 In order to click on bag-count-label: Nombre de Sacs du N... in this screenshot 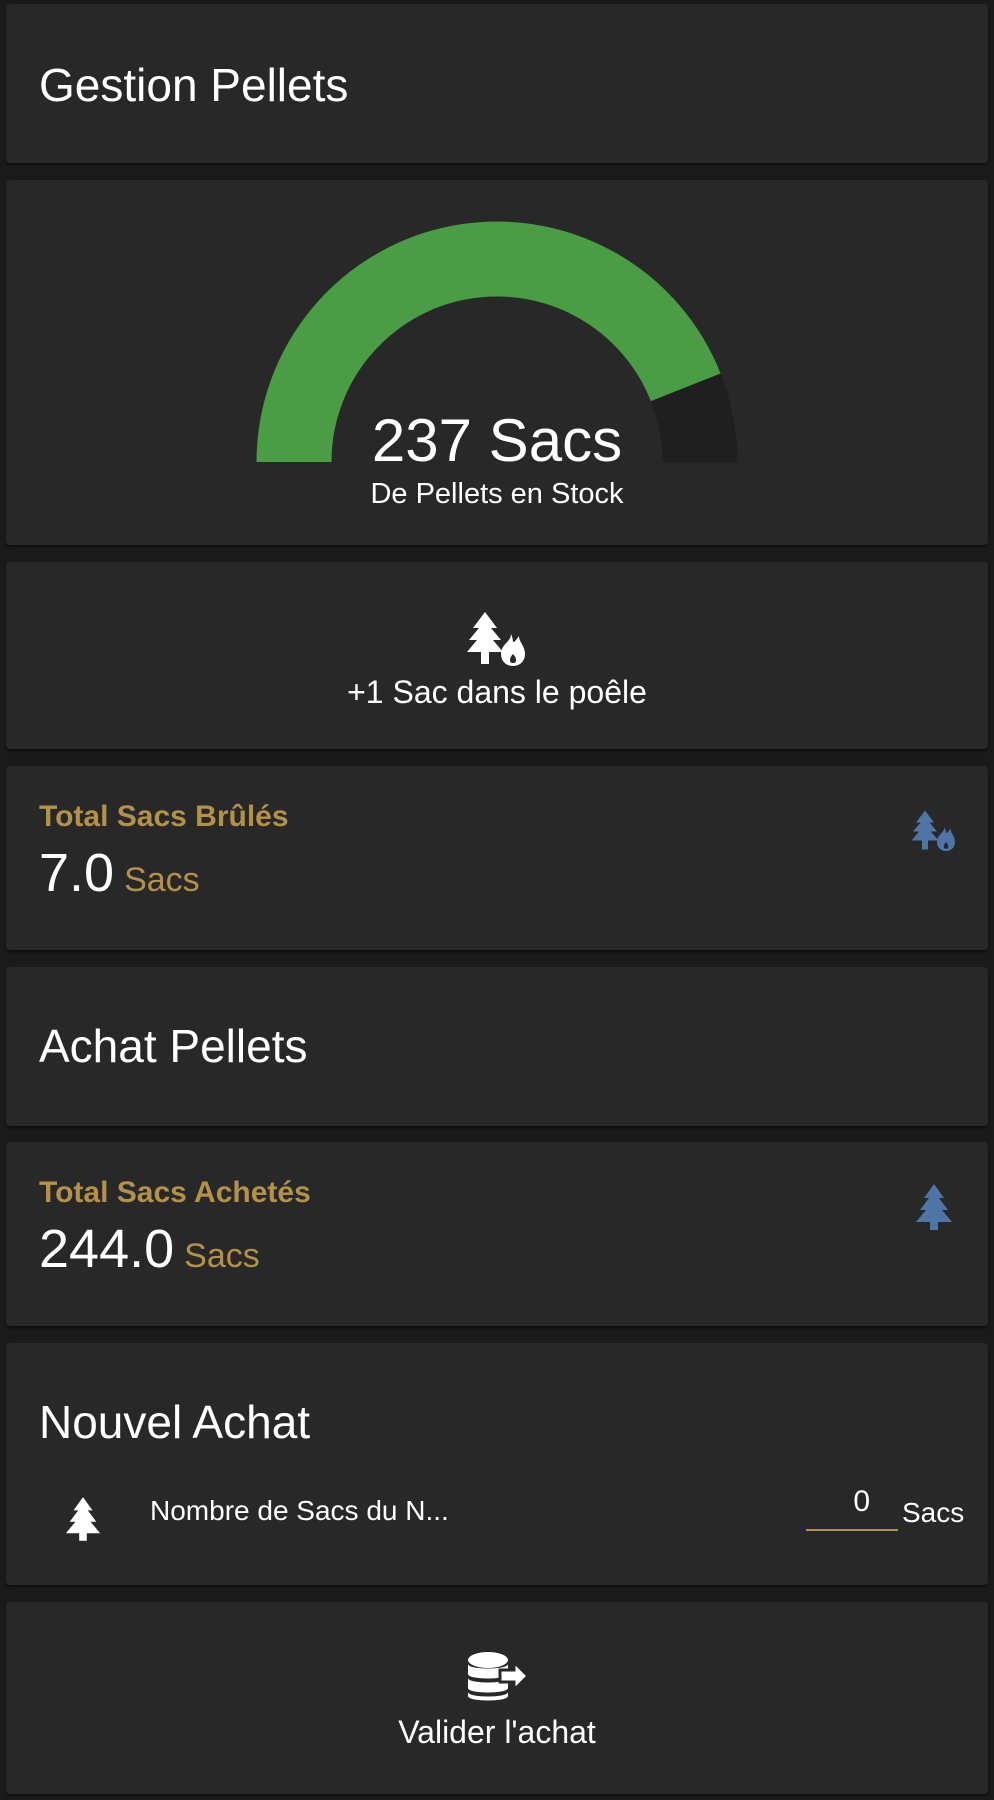, I will do `click(299, 1510)`.